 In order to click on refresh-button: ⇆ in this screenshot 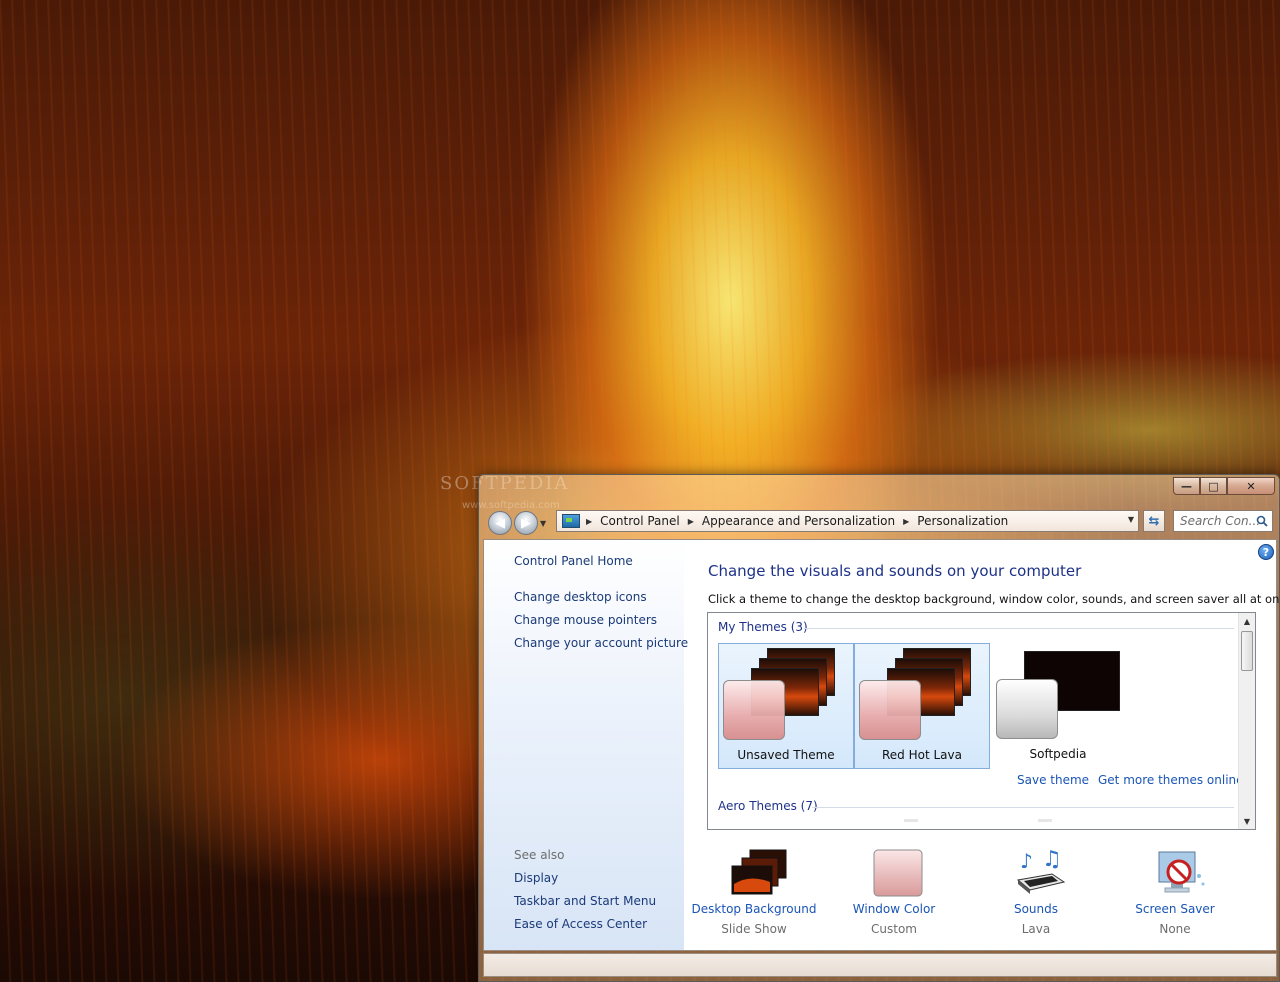, I will do `click(1154, 521)`.